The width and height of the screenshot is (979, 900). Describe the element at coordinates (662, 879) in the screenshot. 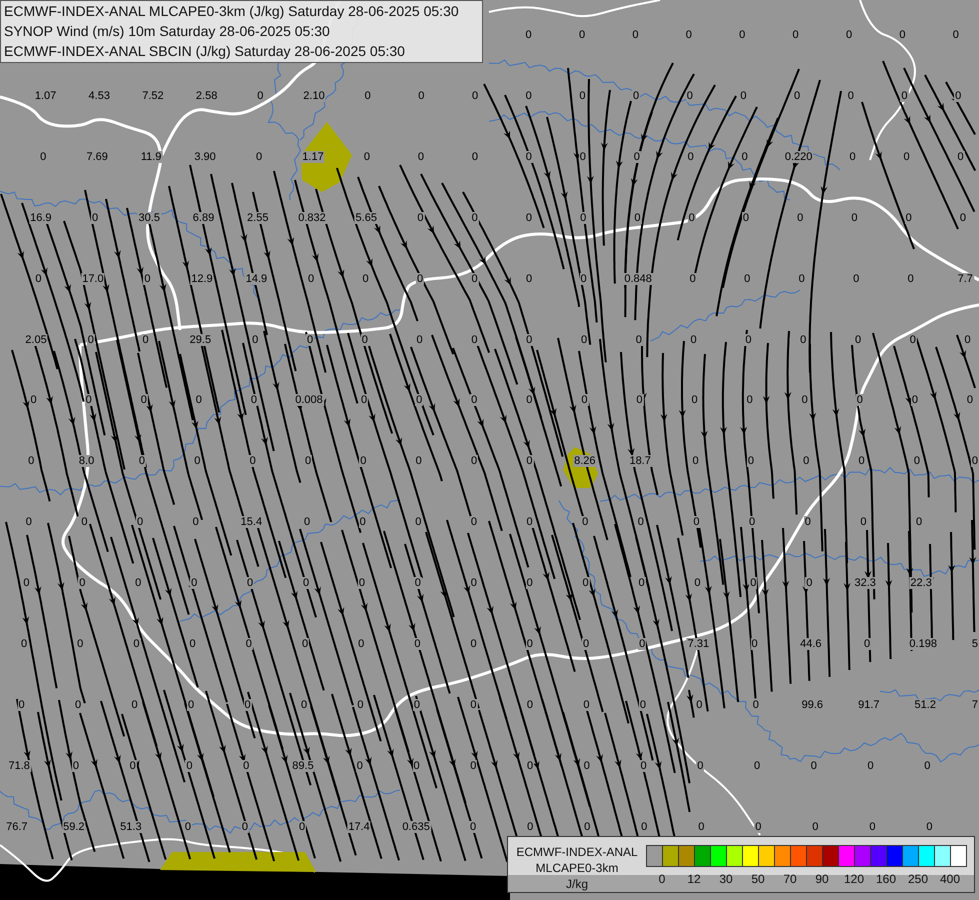

I see `tick-label: 0` at that location.